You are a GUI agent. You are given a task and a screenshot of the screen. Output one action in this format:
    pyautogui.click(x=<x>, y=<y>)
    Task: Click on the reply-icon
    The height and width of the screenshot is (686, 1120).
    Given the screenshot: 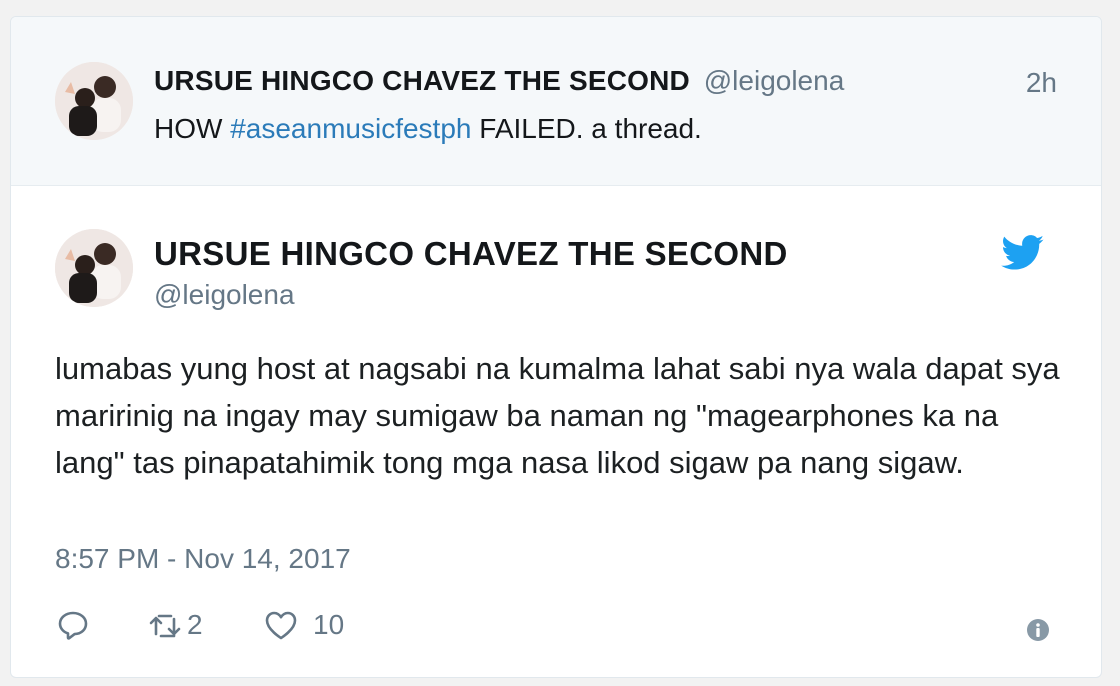 What is the action you would take?
    pyautogui.click(x=73, y=625)
    